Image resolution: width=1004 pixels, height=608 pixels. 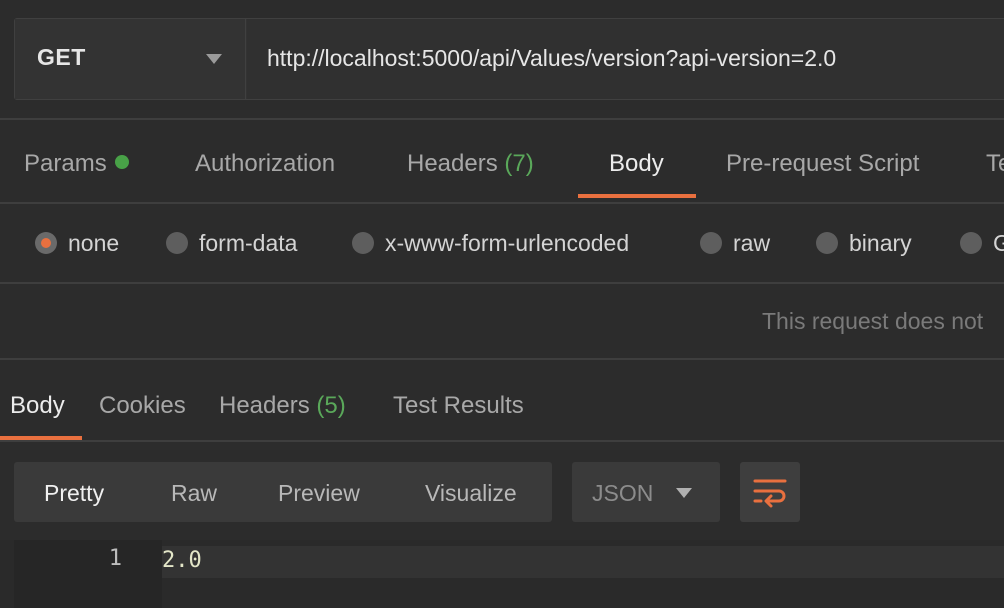 I want to click on tab-label: Test Results, so click(x=458, y=405).